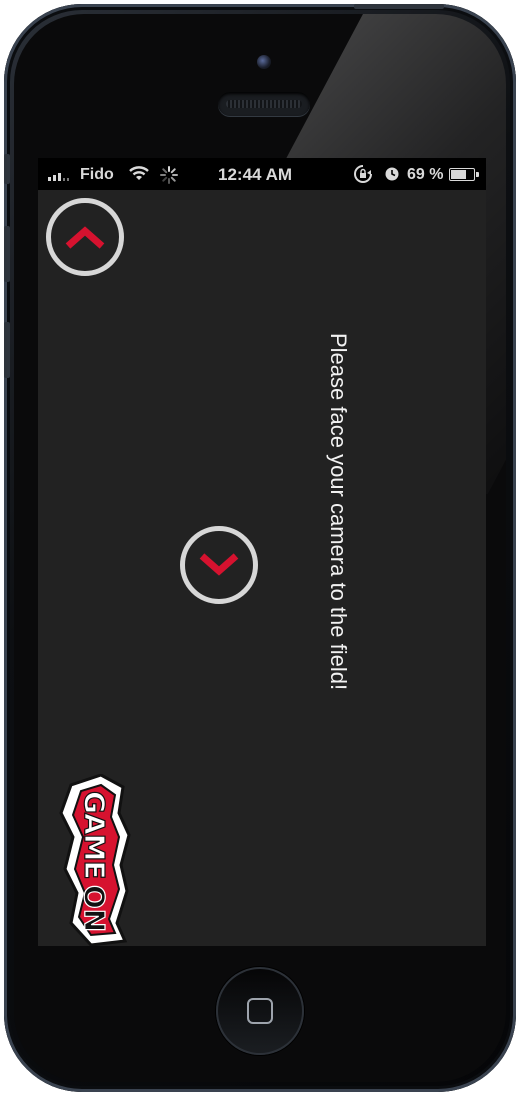 Image resolution: width=520 pixels, height=1096 pixels. I want to click on activity-spinner-icon, so click(169, 177).